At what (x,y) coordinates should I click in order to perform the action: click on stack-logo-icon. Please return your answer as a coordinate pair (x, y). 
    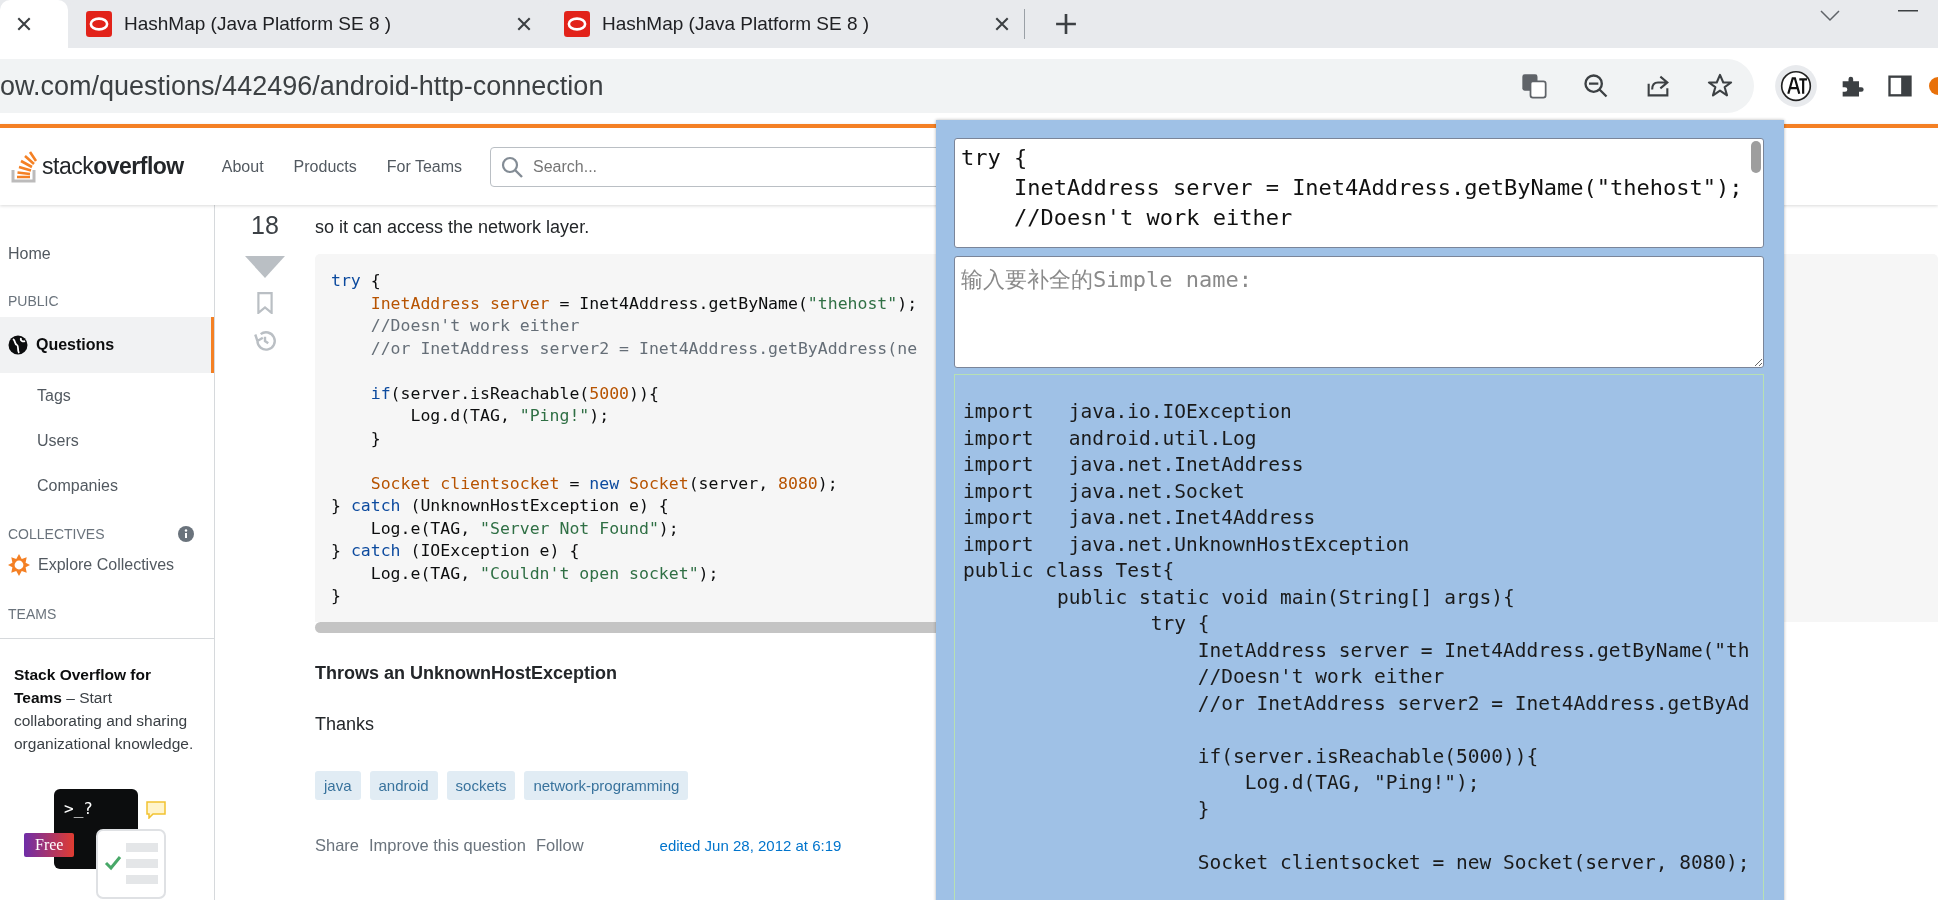
    Looking at the image, I should click on (25, 166).